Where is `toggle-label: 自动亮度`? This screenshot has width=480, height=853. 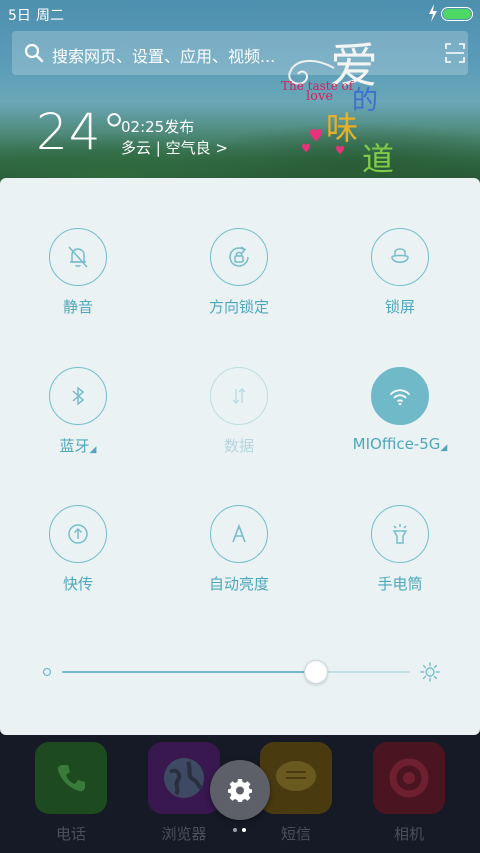
toggle-label: 自动亮度 is located at coordinates (238, 584).